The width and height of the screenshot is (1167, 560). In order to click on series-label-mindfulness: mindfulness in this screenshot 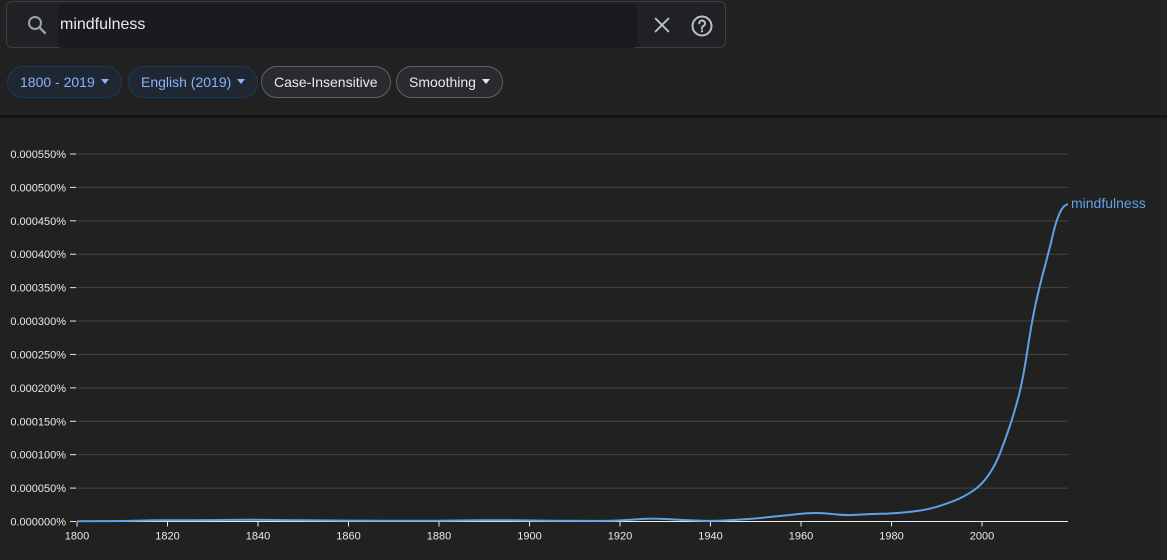, I will do `click(1108, 203)`.